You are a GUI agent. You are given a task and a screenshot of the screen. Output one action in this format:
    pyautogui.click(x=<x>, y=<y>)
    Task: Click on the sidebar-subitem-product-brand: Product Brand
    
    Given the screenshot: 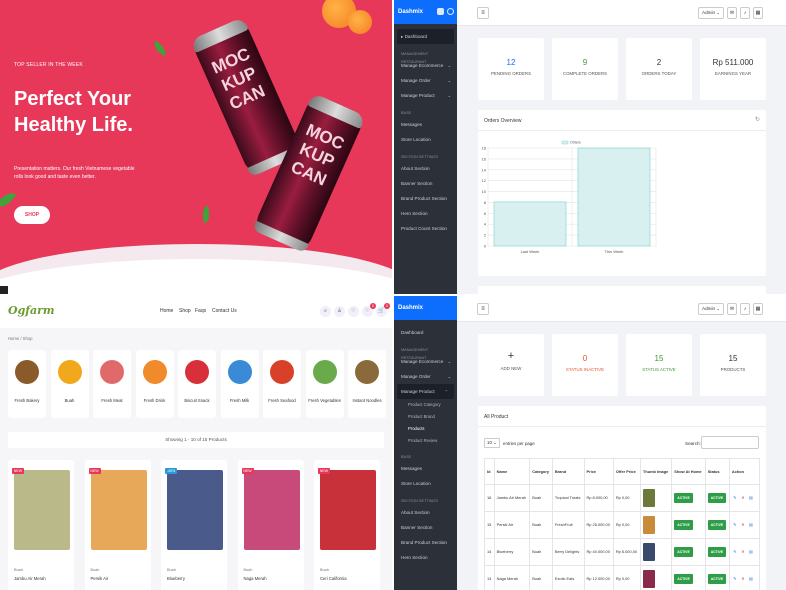 What is the action you would take?
    pyautogui.click(x=425, y=417)
    